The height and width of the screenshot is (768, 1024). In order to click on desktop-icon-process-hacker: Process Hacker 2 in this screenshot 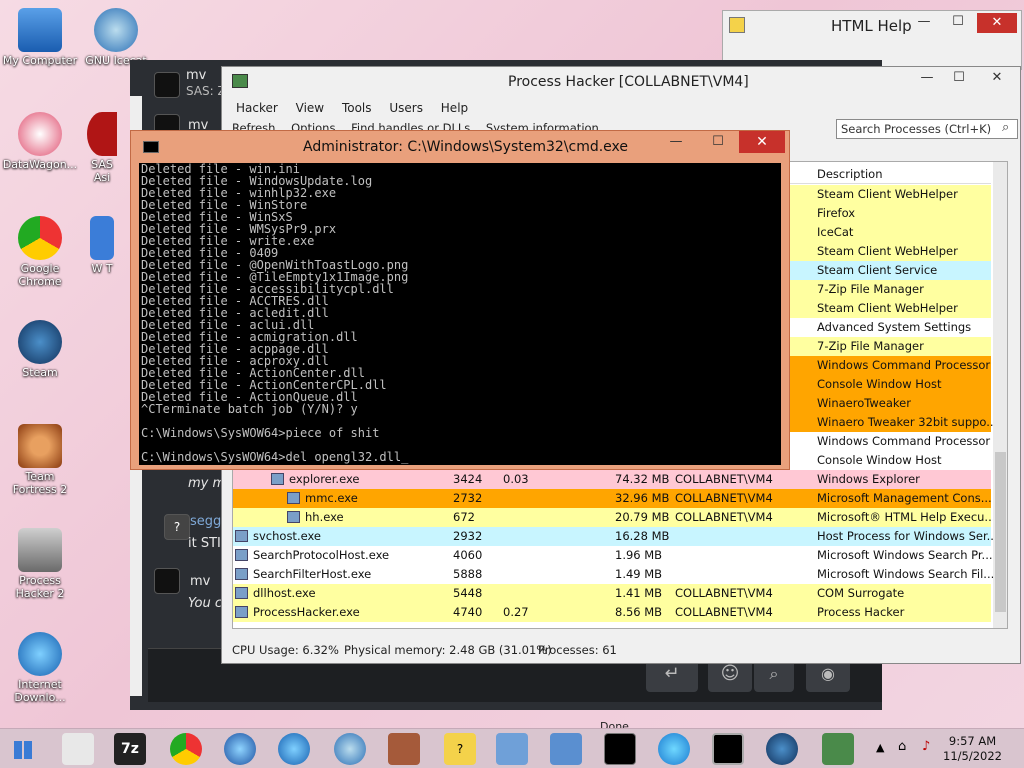, I will do `click(40, 564)`.